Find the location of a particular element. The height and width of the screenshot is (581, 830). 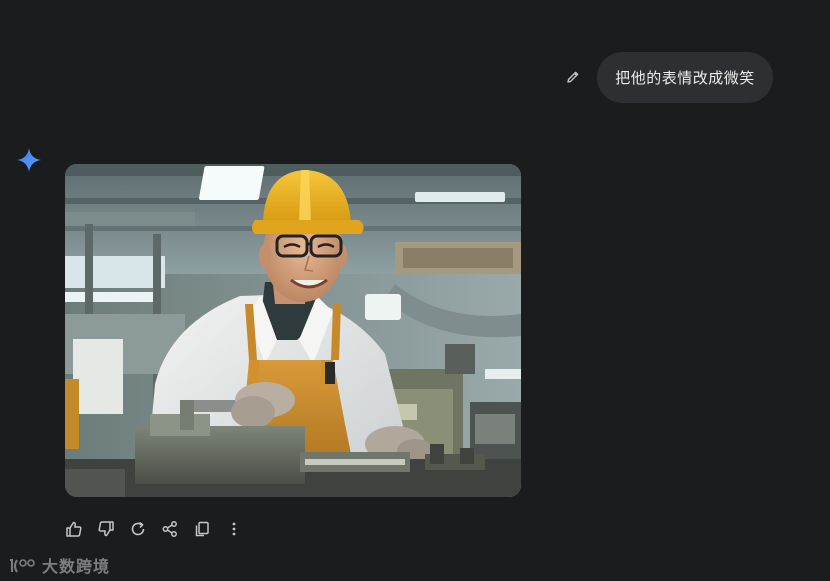

copy-icon is located at coordinates (202, 529).